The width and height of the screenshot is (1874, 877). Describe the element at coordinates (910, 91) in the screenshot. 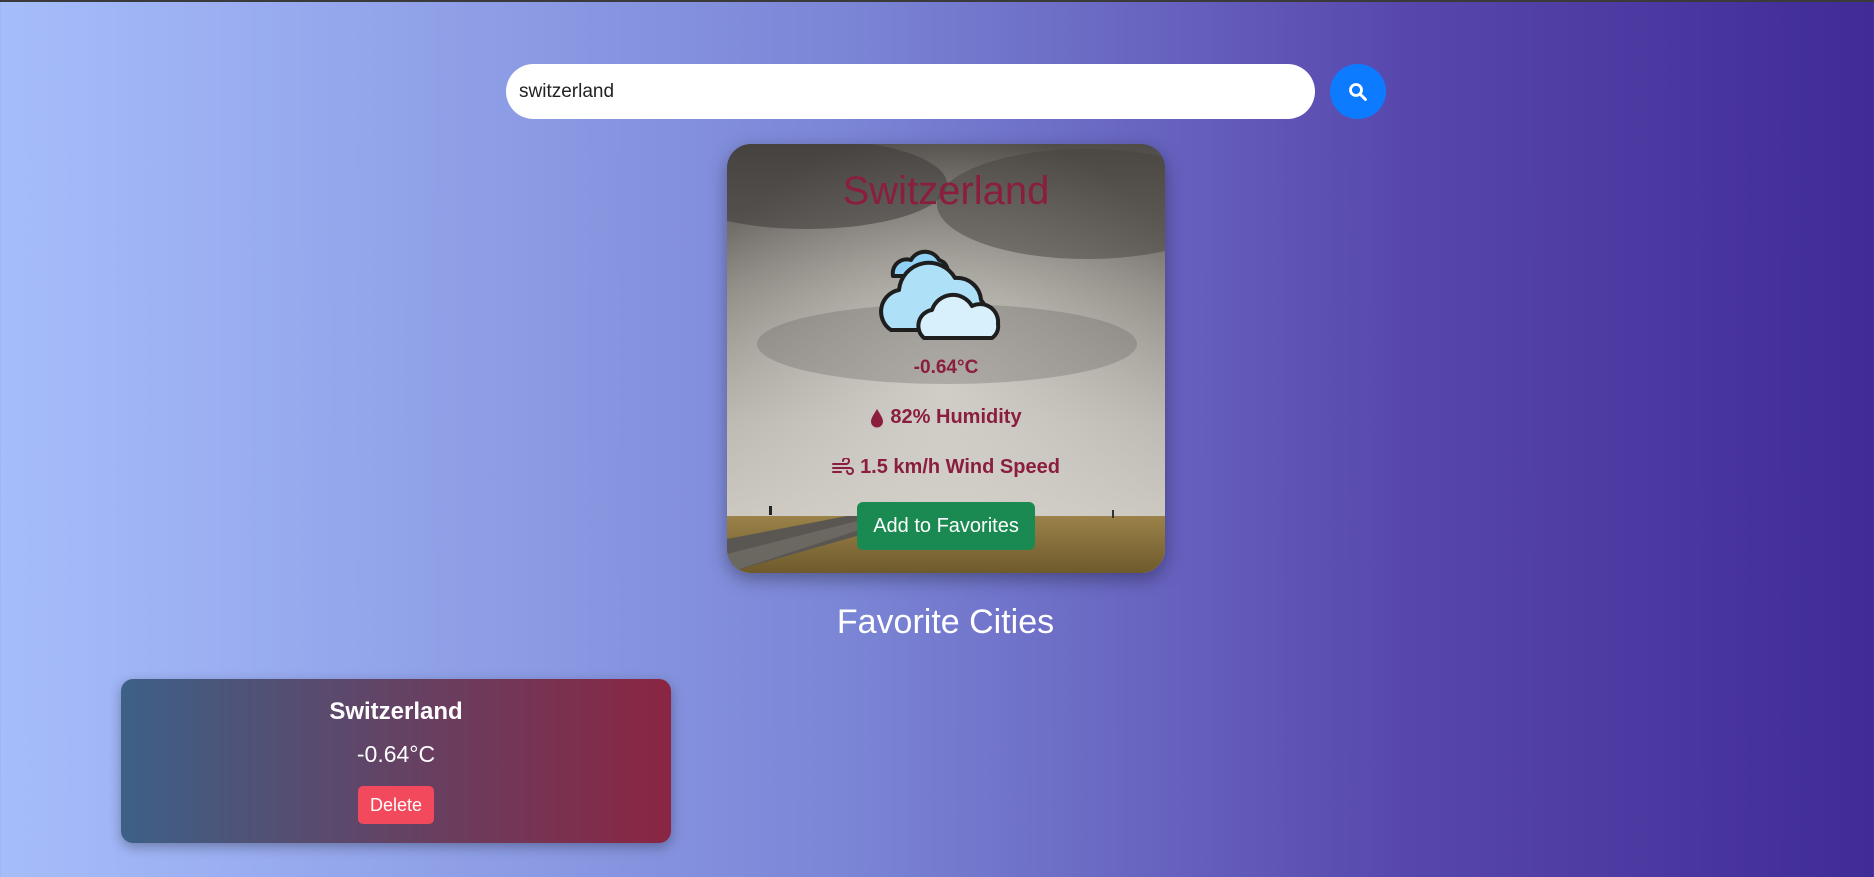

I see `search-input` at that location.